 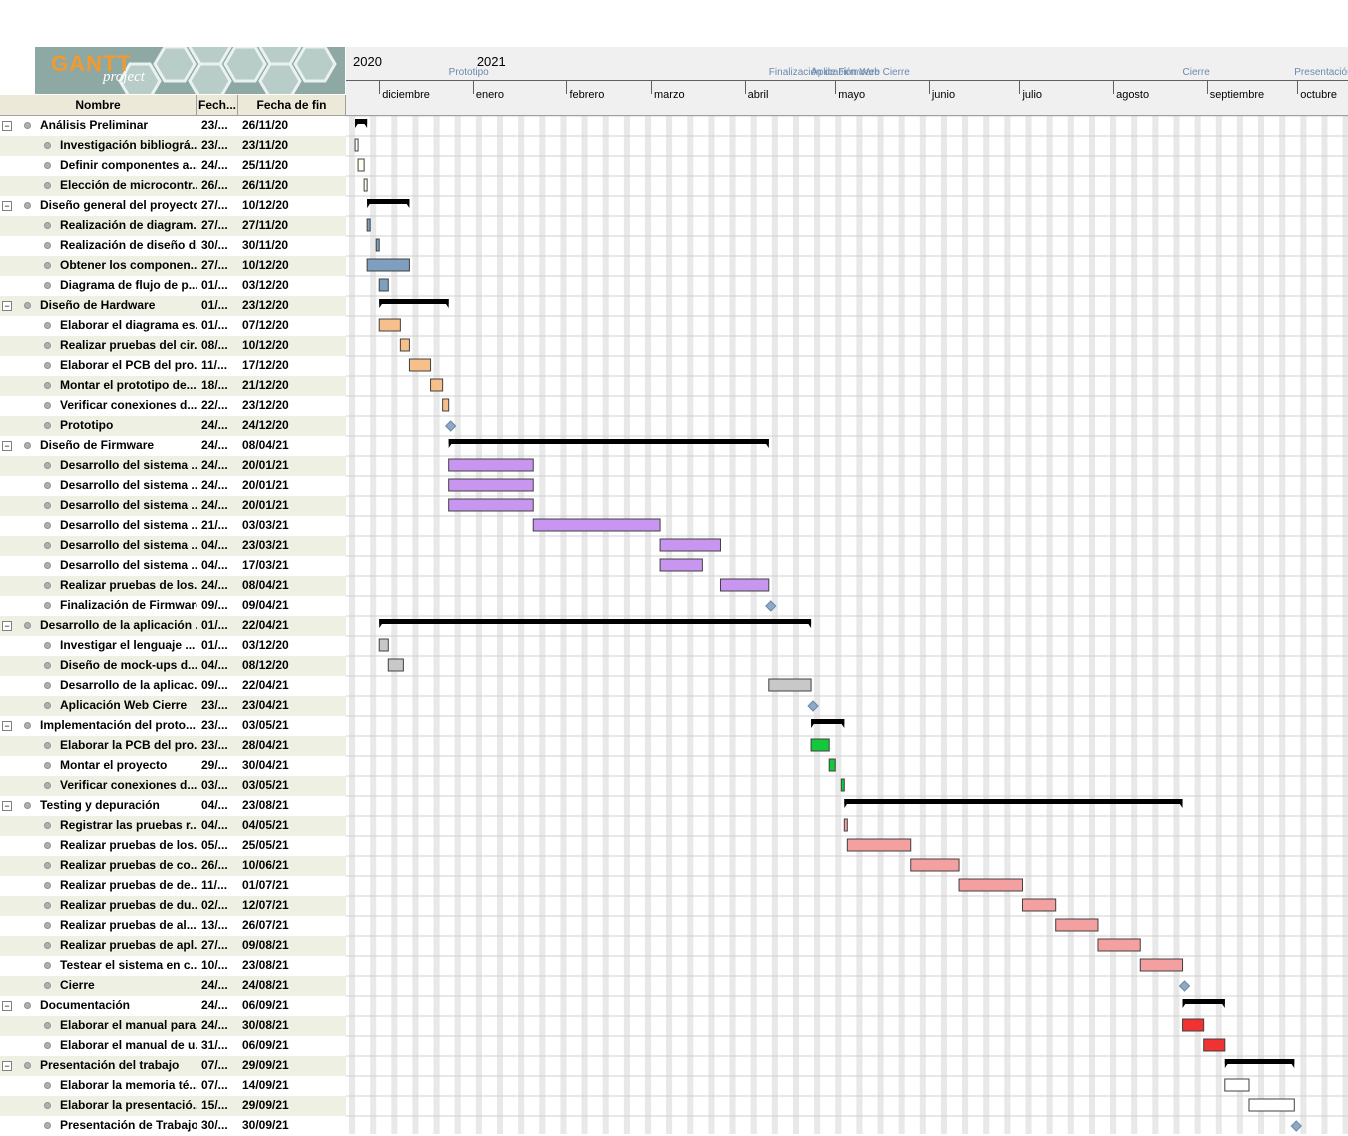 I want to click on task-row: − Testing y depuración 04/... 23/08/21, so click(x=173, y=806).